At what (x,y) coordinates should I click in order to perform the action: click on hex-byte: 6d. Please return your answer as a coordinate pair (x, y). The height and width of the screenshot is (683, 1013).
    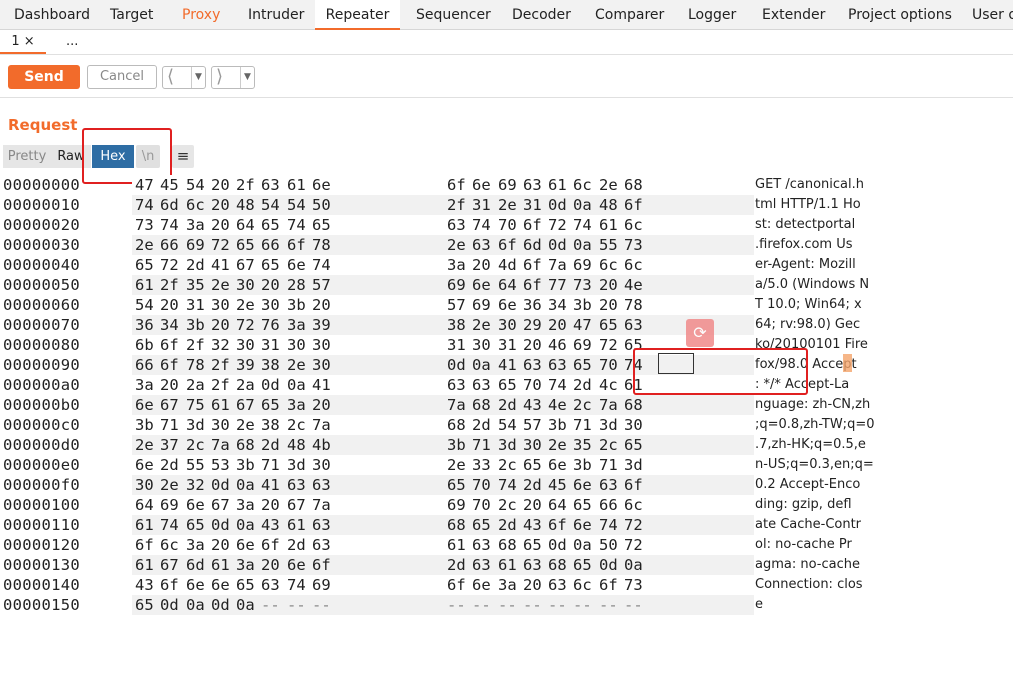
    Looking at the image, I should click on (535, 245).